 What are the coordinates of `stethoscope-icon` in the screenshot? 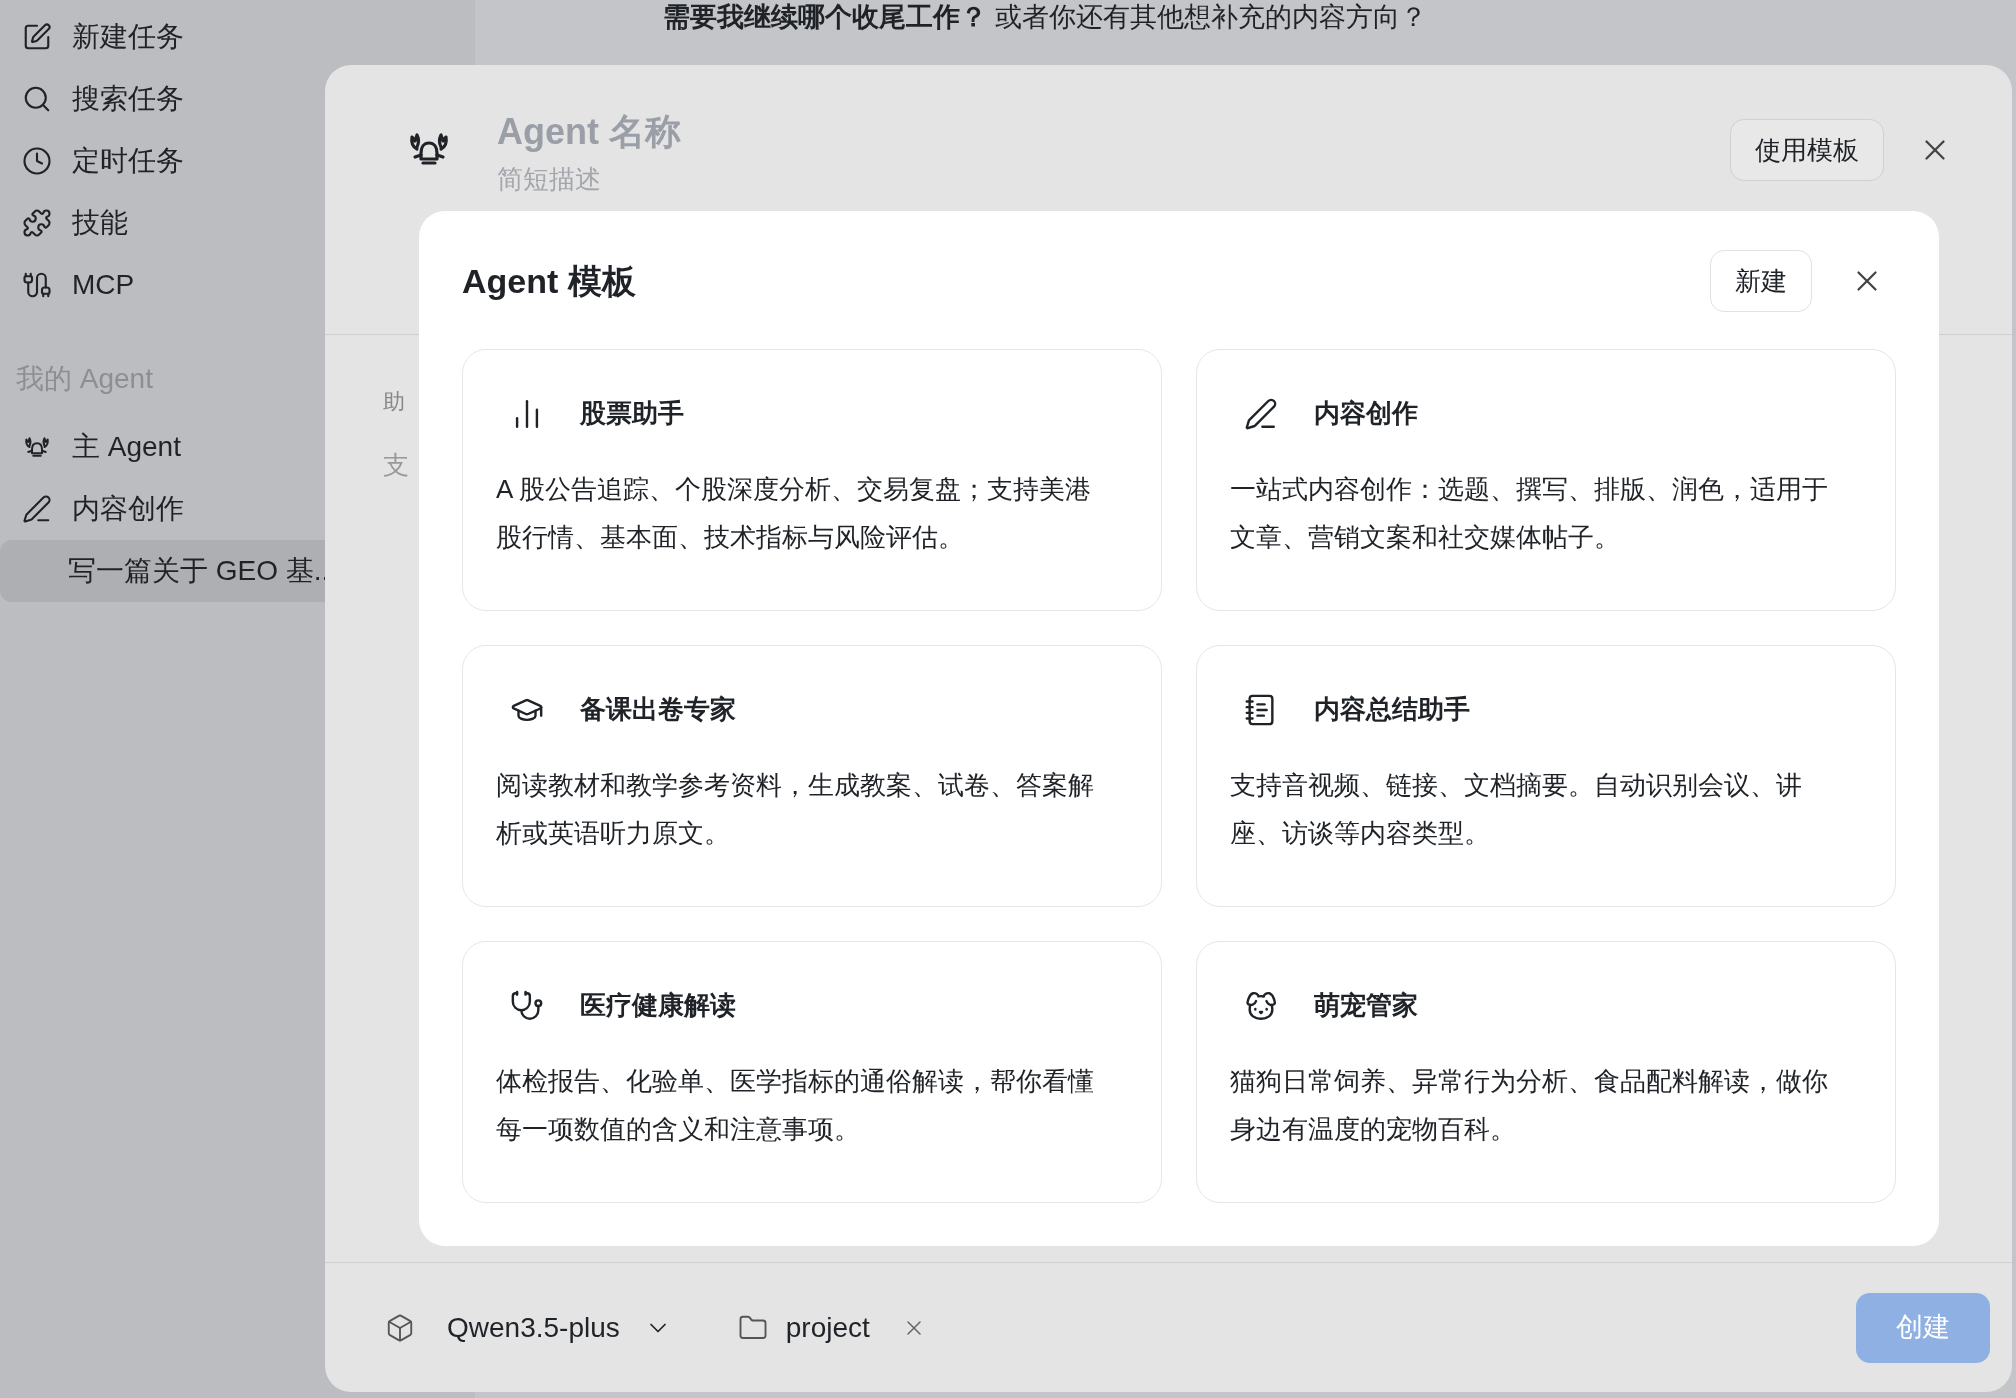 It's located at (527, 1005).